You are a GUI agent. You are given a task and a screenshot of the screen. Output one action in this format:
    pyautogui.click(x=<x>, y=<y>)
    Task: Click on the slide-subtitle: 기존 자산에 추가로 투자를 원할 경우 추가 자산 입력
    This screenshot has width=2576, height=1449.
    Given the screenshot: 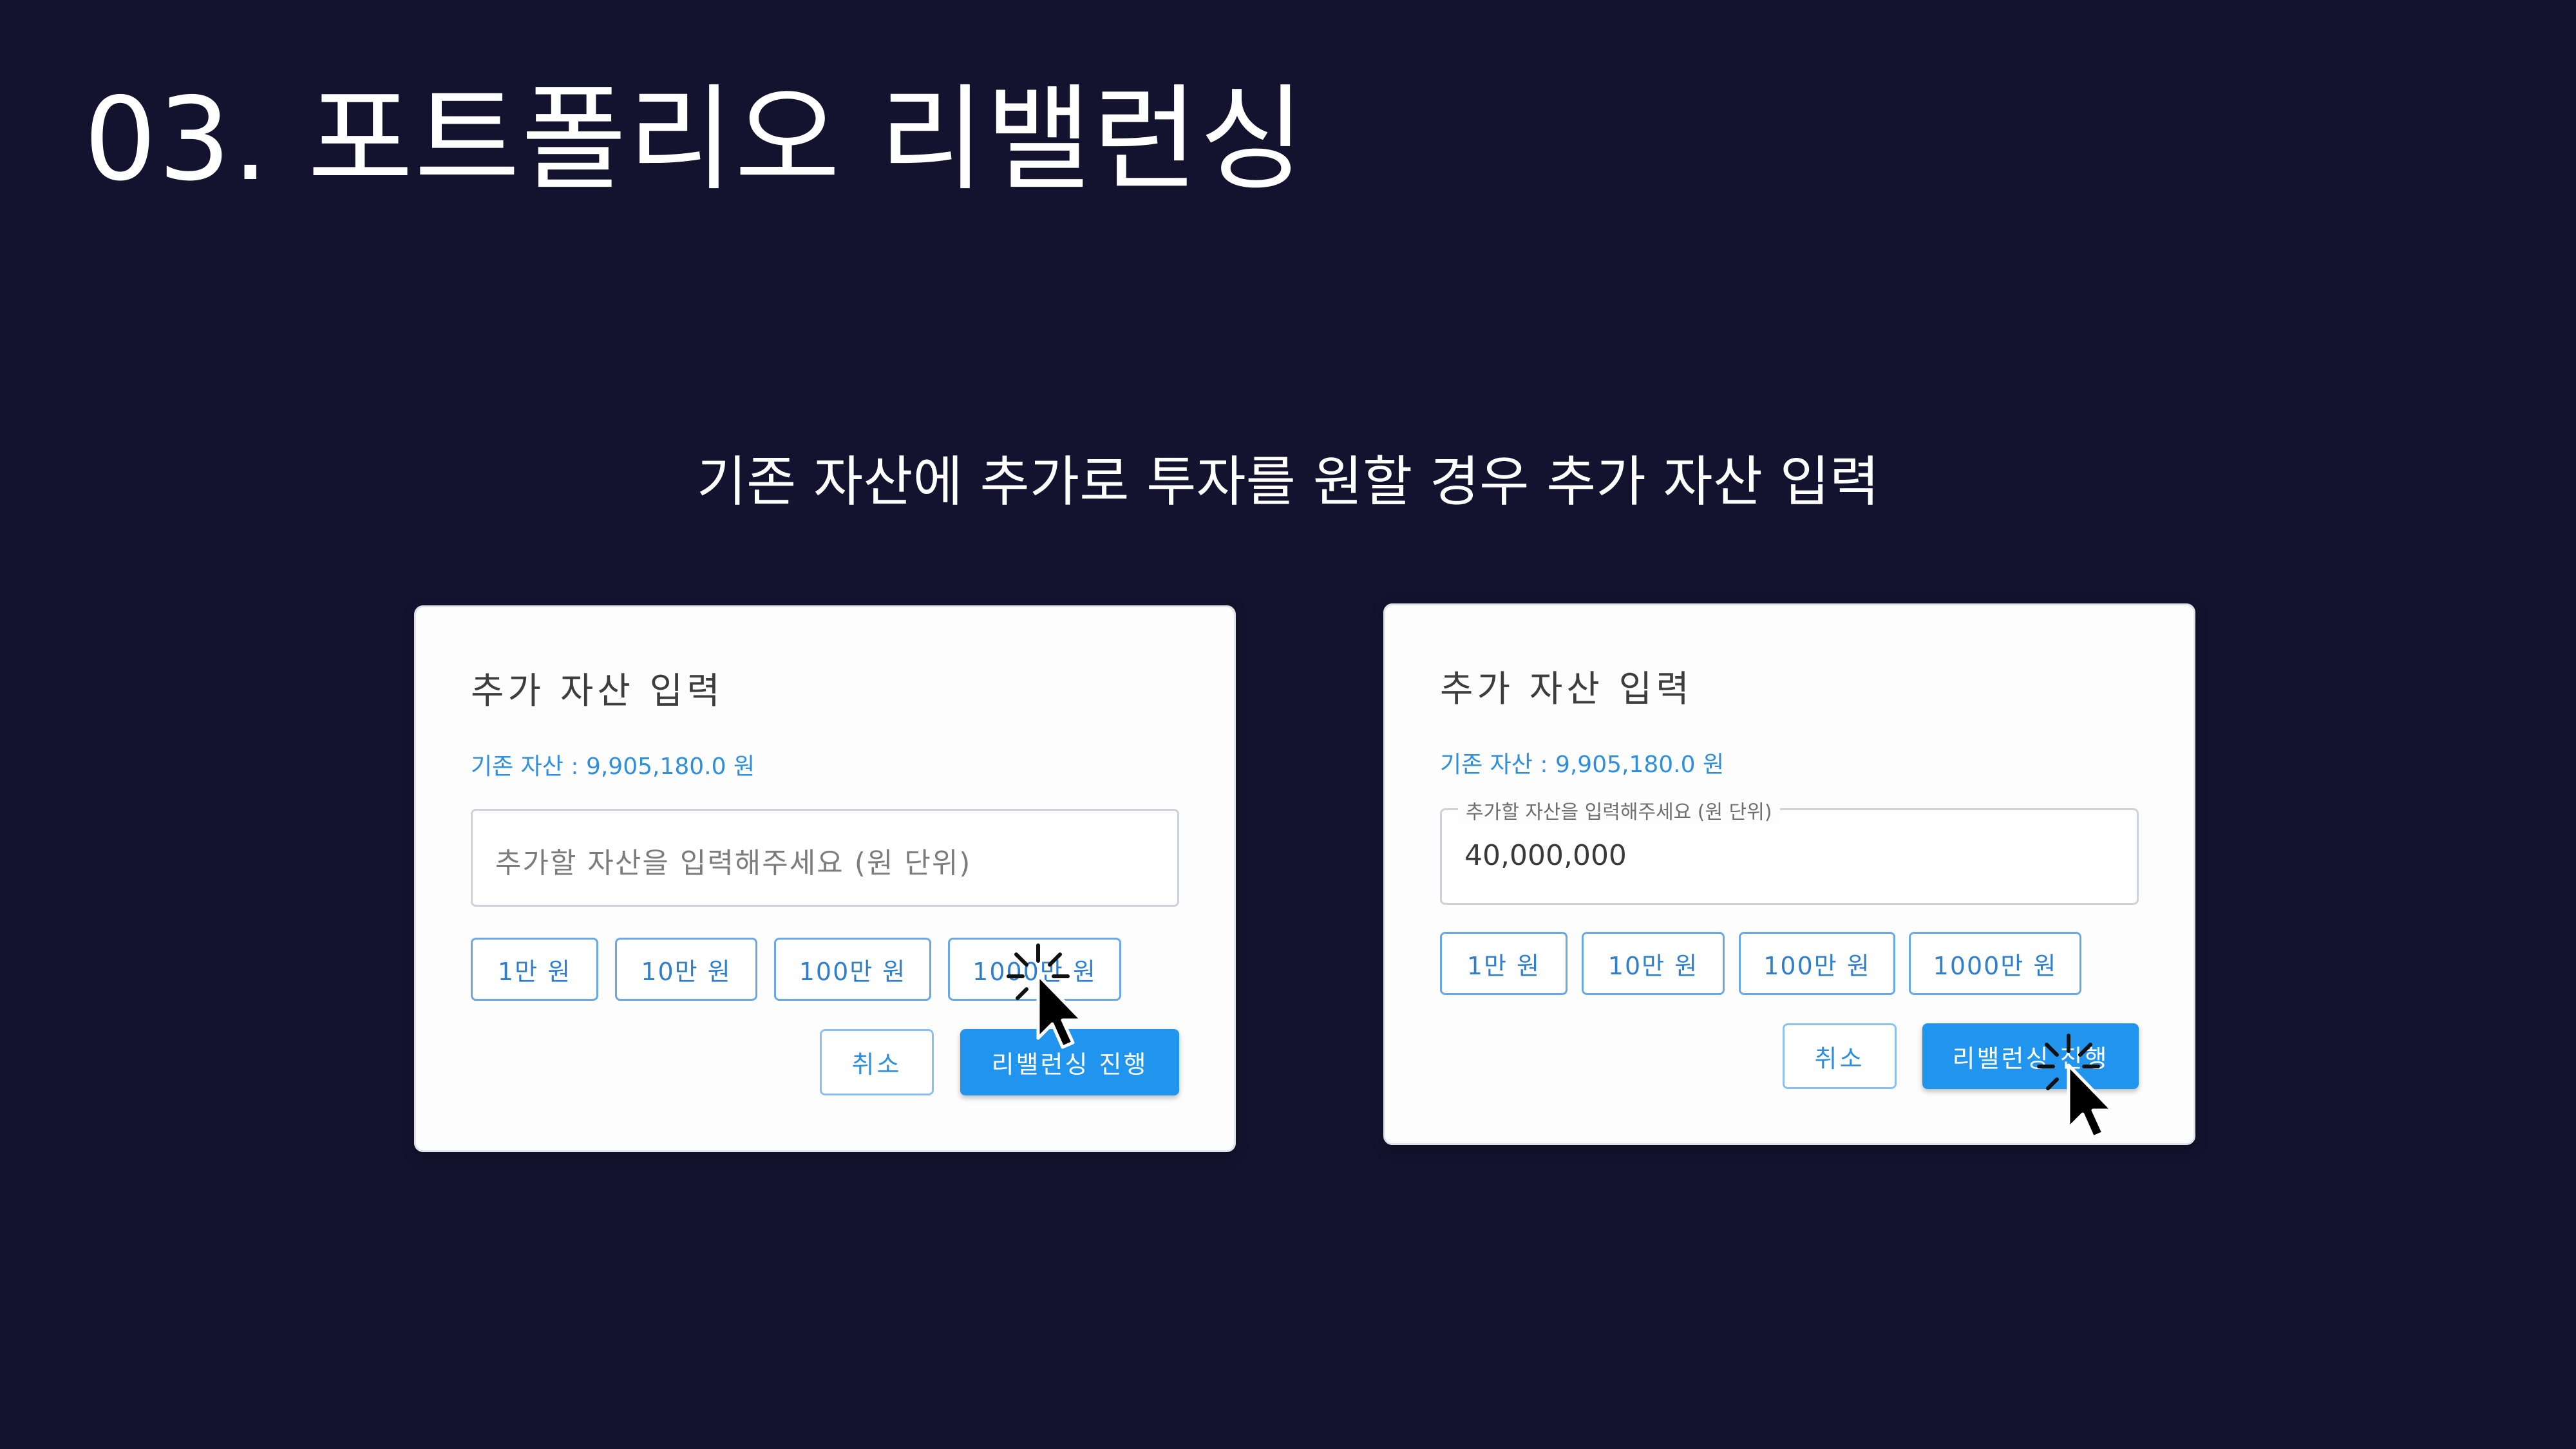 What is the action you would take?
    pyautogui.click(x=1288, y=481)
    